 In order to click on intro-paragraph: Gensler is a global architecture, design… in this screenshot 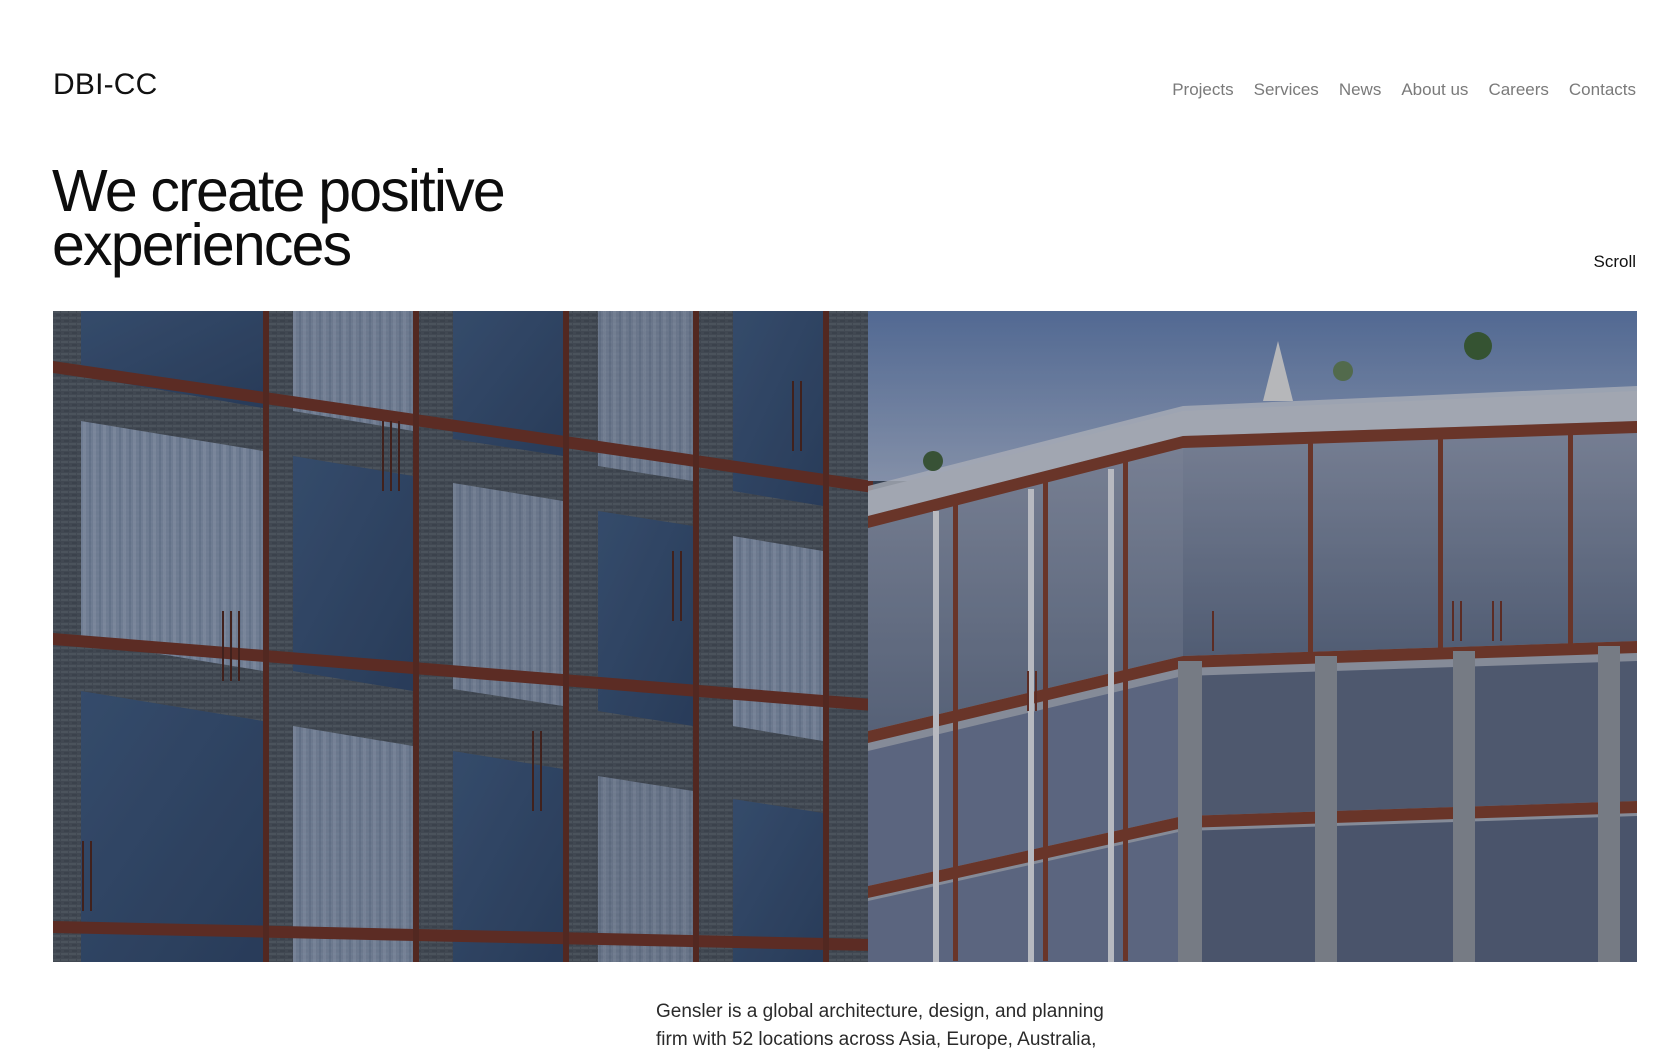, I will do `click(880, 1025)`.